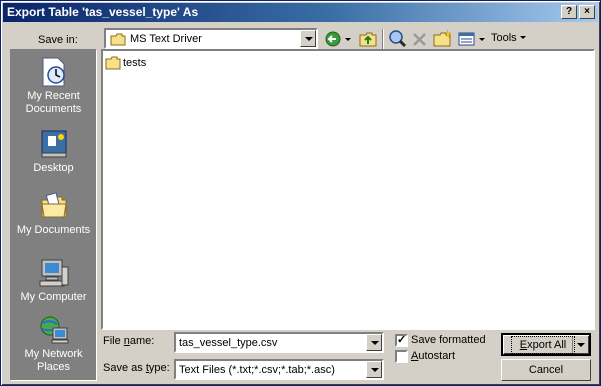 The width and height of the screenshot is (601, 386). I want to click on clock-document-icon, so click(53, 72).